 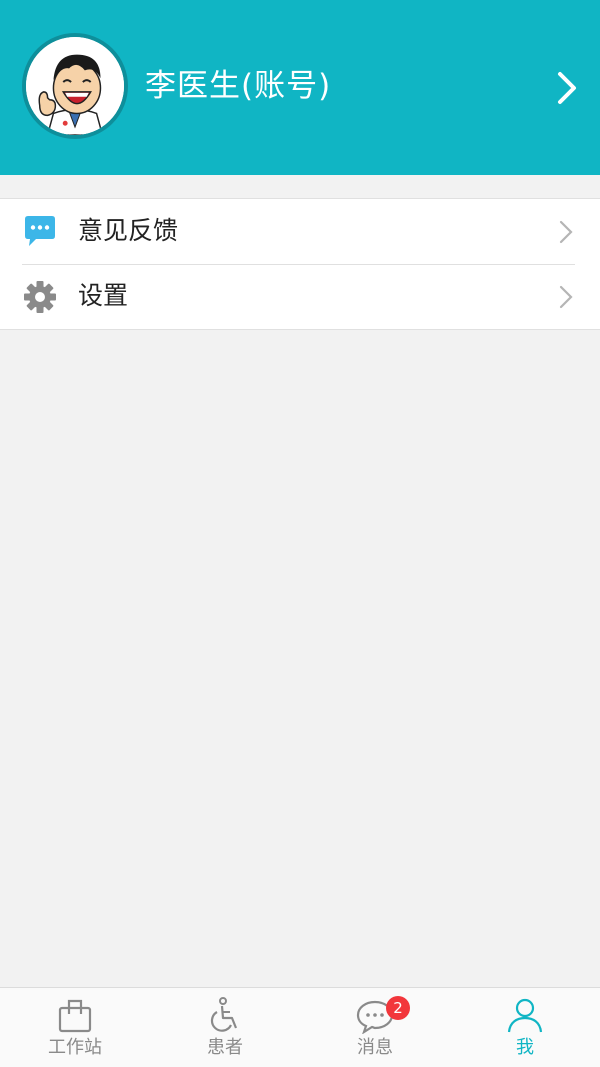 What do you see at coordinates (398, 1008) in the screenshot?
I see `unread-badge: 2` at bounding box center [398, 1008].